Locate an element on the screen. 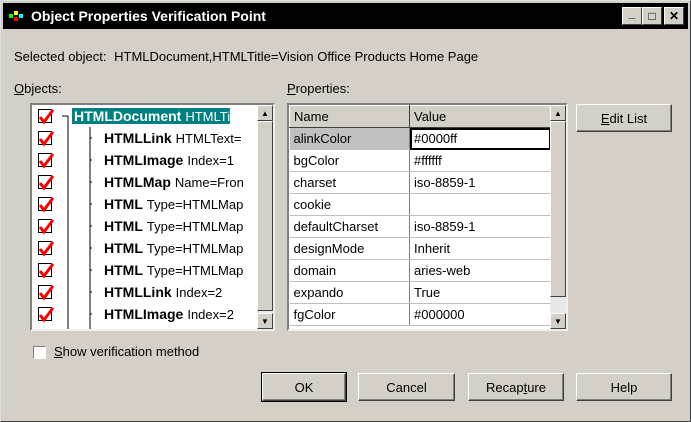 Image resolution: width=691 pixels, height=422 pixels. tree-item-label: HTMLLink Index=2 is located at coordinates (163, 292).